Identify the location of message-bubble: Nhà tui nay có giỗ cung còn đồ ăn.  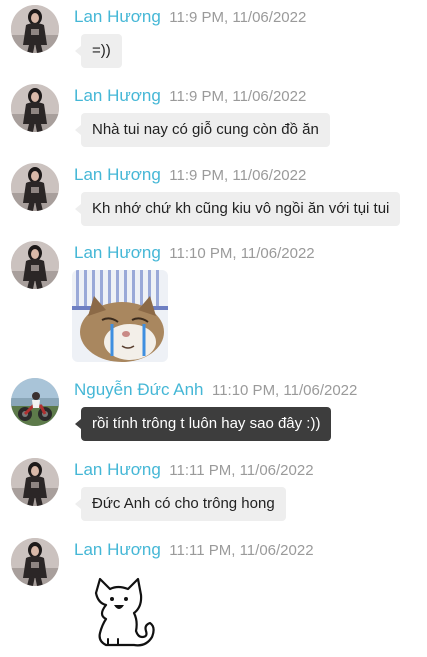
(202, 130).